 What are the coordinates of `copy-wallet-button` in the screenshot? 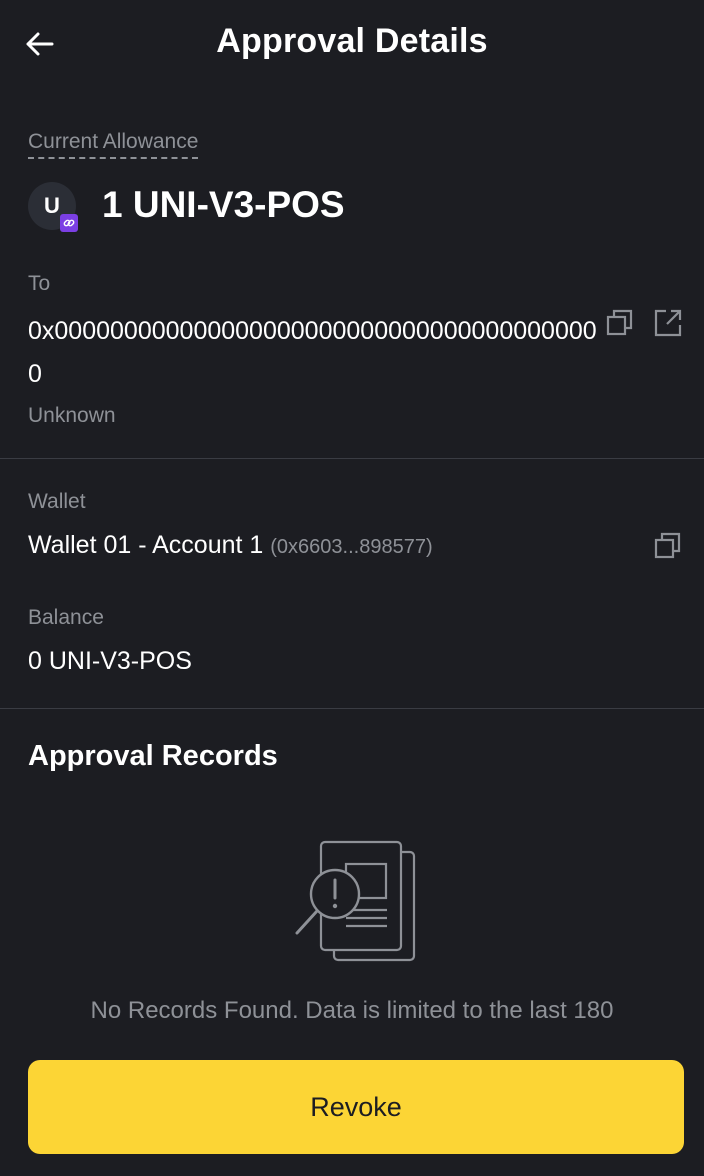 It's located at (668, 546).